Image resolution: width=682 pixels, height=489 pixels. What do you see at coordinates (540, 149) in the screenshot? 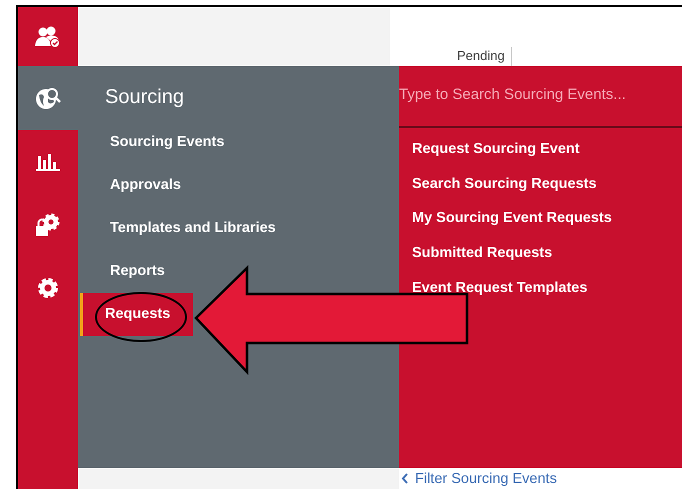
I see `submenu-item: Request Sourcing Event` at bounding box center [540, 149].